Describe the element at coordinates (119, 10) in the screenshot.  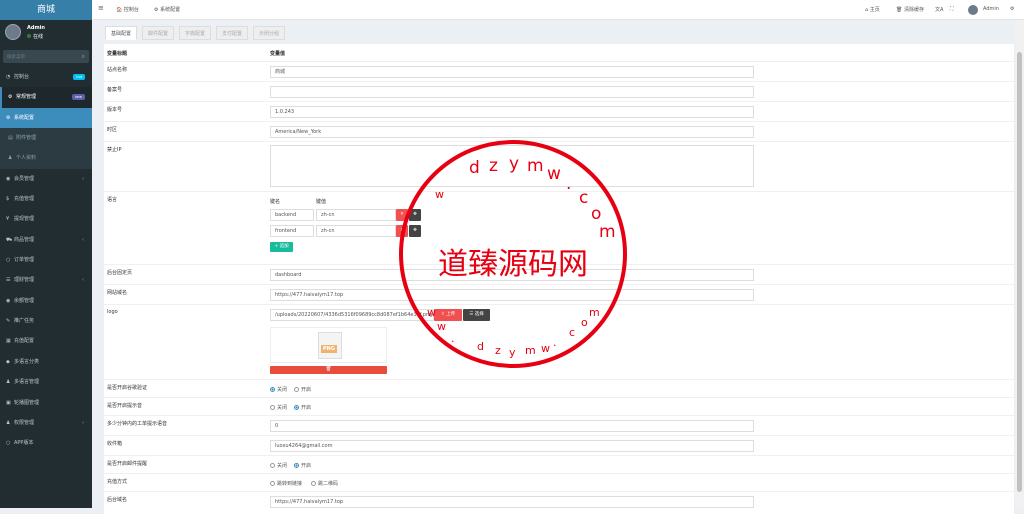
I see `dashboard-icon: 🏠` at that location.